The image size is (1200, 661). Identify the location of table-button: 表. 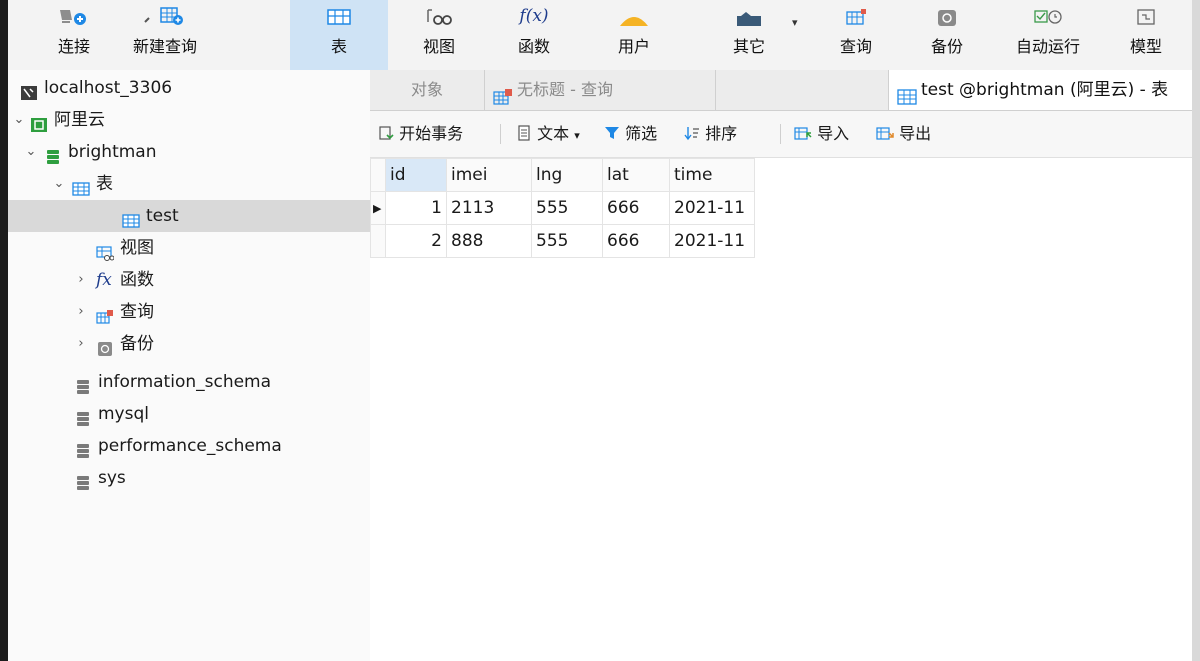
(339, 35).